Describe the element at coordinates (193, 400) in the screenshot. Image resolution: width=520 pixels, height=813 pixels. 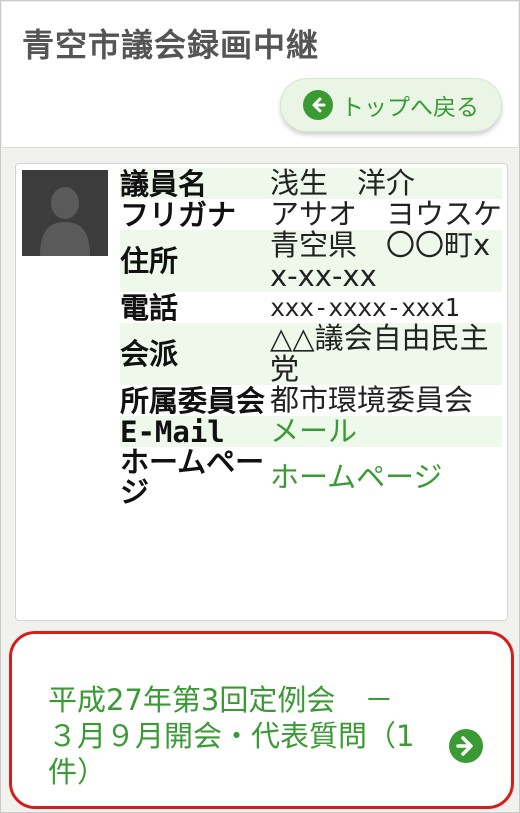
I see `info-label: 所属委員会` at that location.